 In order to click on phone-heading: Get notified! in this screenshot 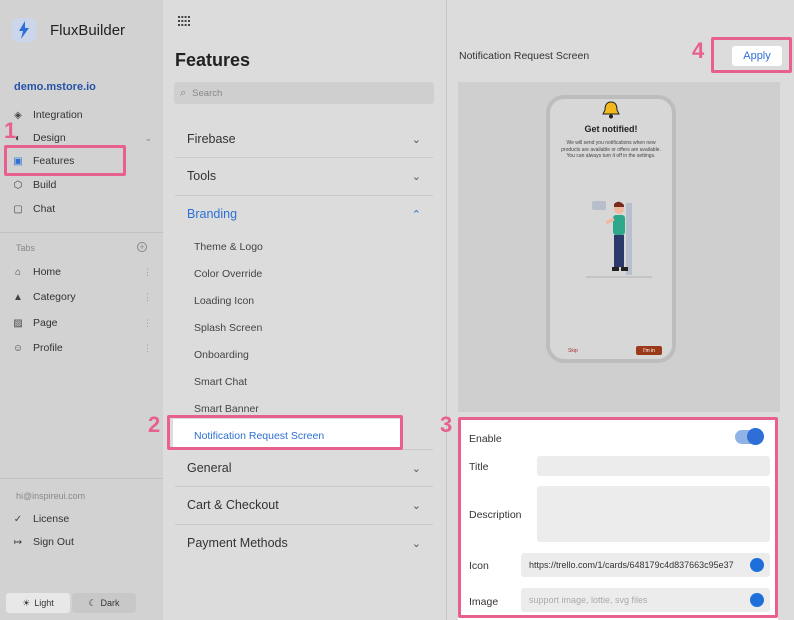, I will do `click(611, 129)`.